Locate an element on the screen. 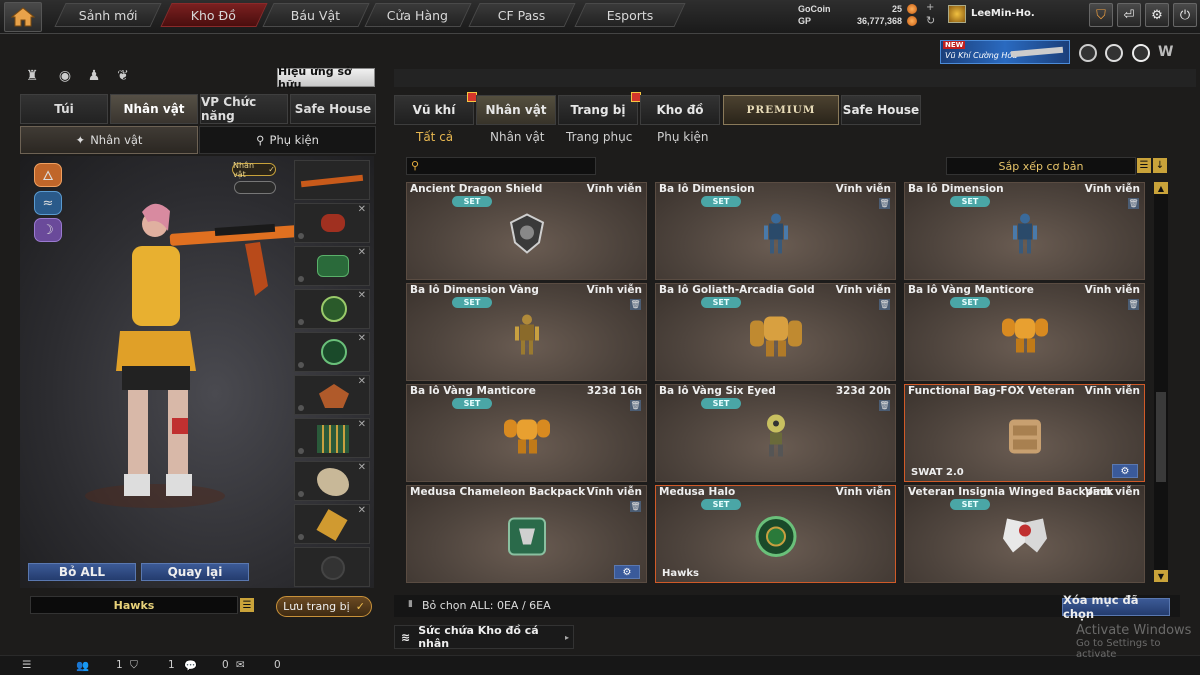 This screenshot has width=1200, height=675. eye-icon: ◉ is located at coordinates (65, 76).